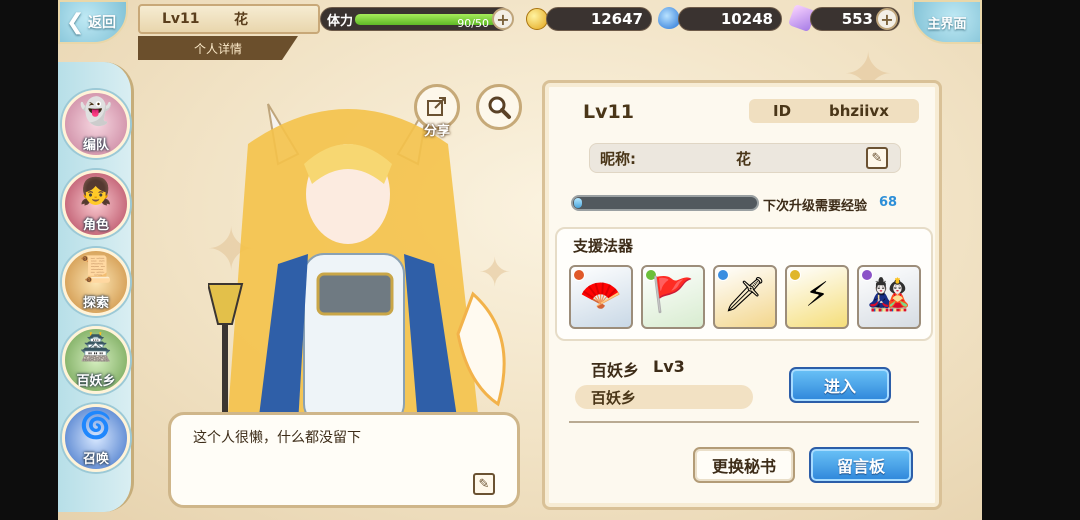 Image resolution: width=1080 pixels, height=520 pixels. I want to click on stamina-label: 体力, so click(340, 21).